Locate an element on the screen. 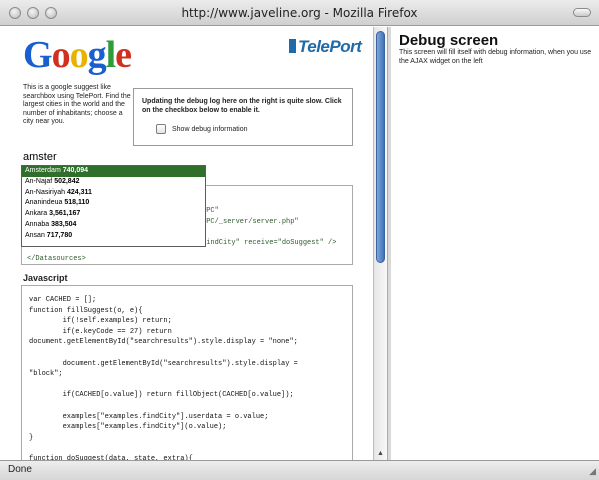  show-debug-checkbox is located at coordinates (161, 129).